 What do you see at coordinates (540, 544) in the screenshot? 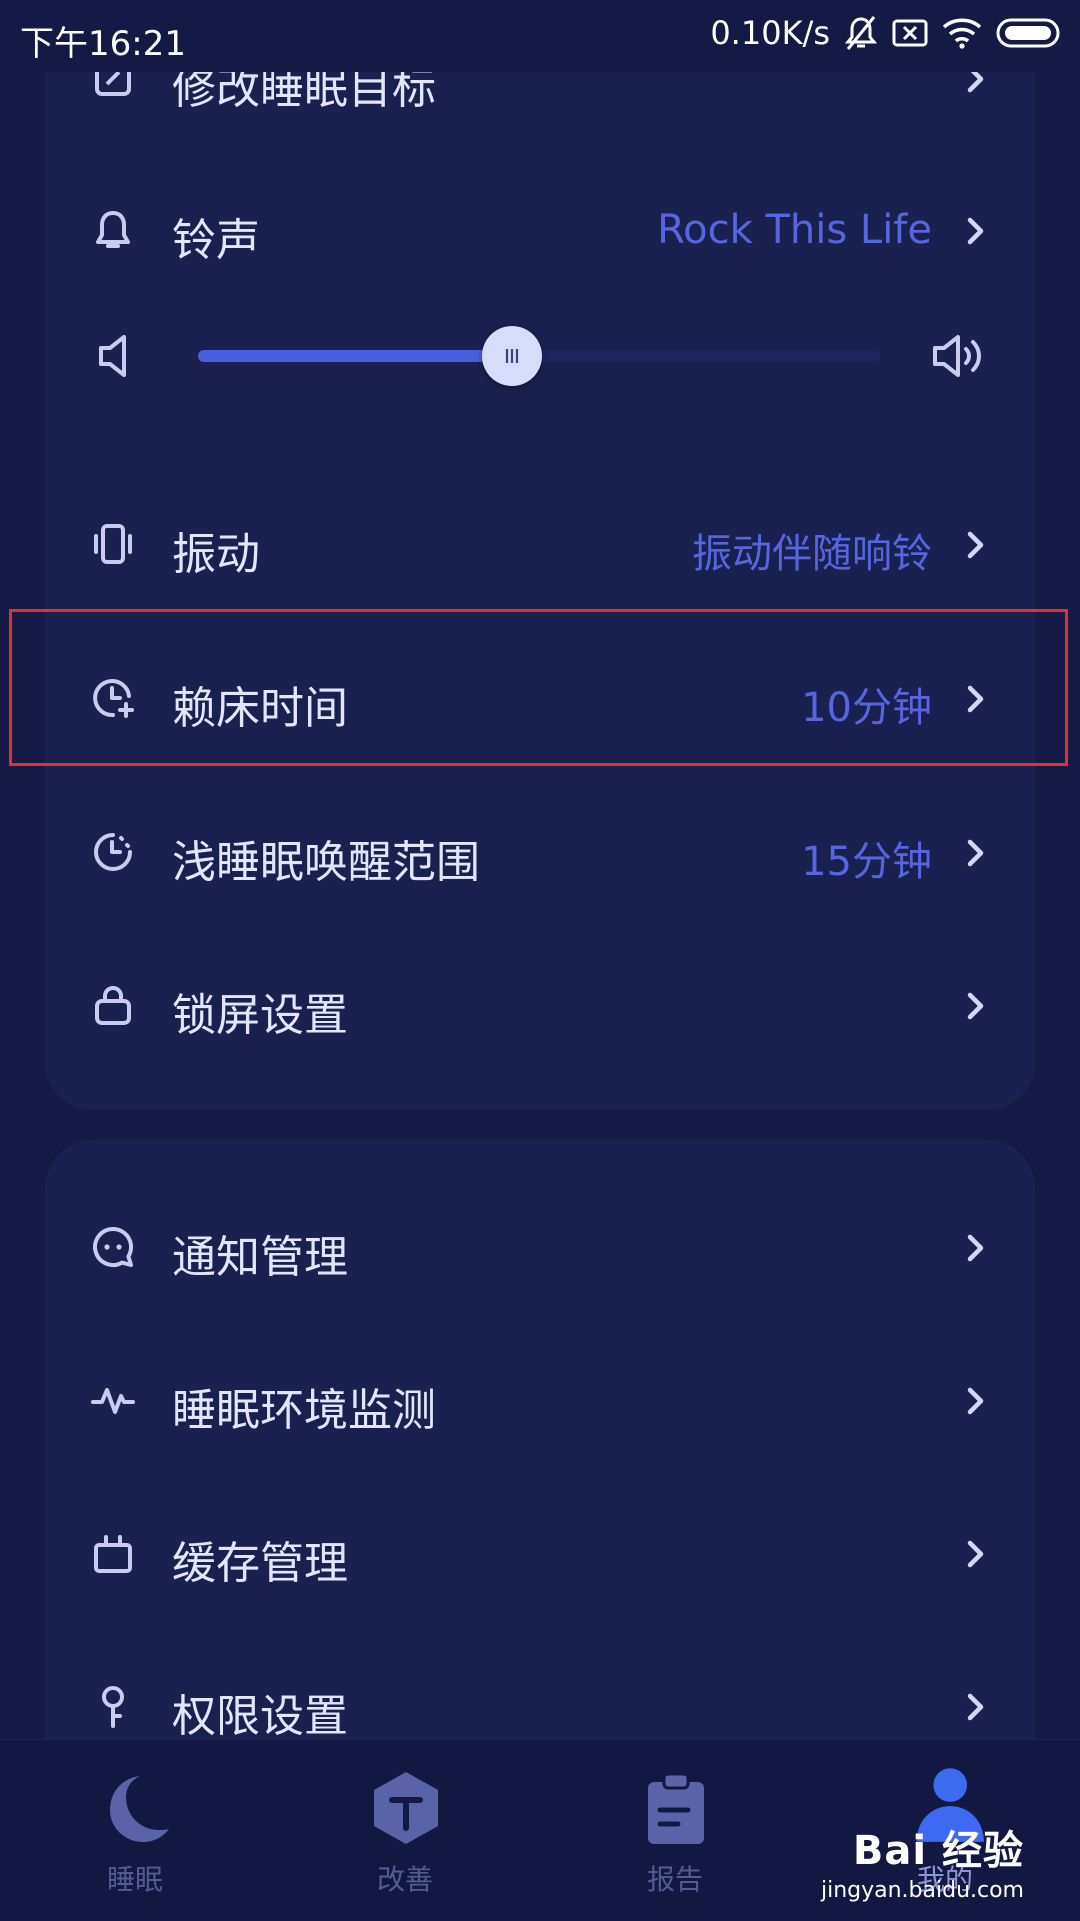
I see `vibration-row: 振动 振动伴随响铃` at bounding box center [540, 544].